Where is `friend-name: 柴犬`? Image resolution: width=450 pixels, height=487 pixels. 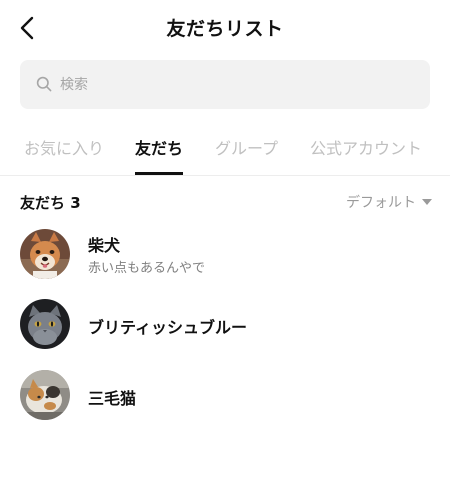
friend-name: 柴犬 is located at coordinates (104, 245).